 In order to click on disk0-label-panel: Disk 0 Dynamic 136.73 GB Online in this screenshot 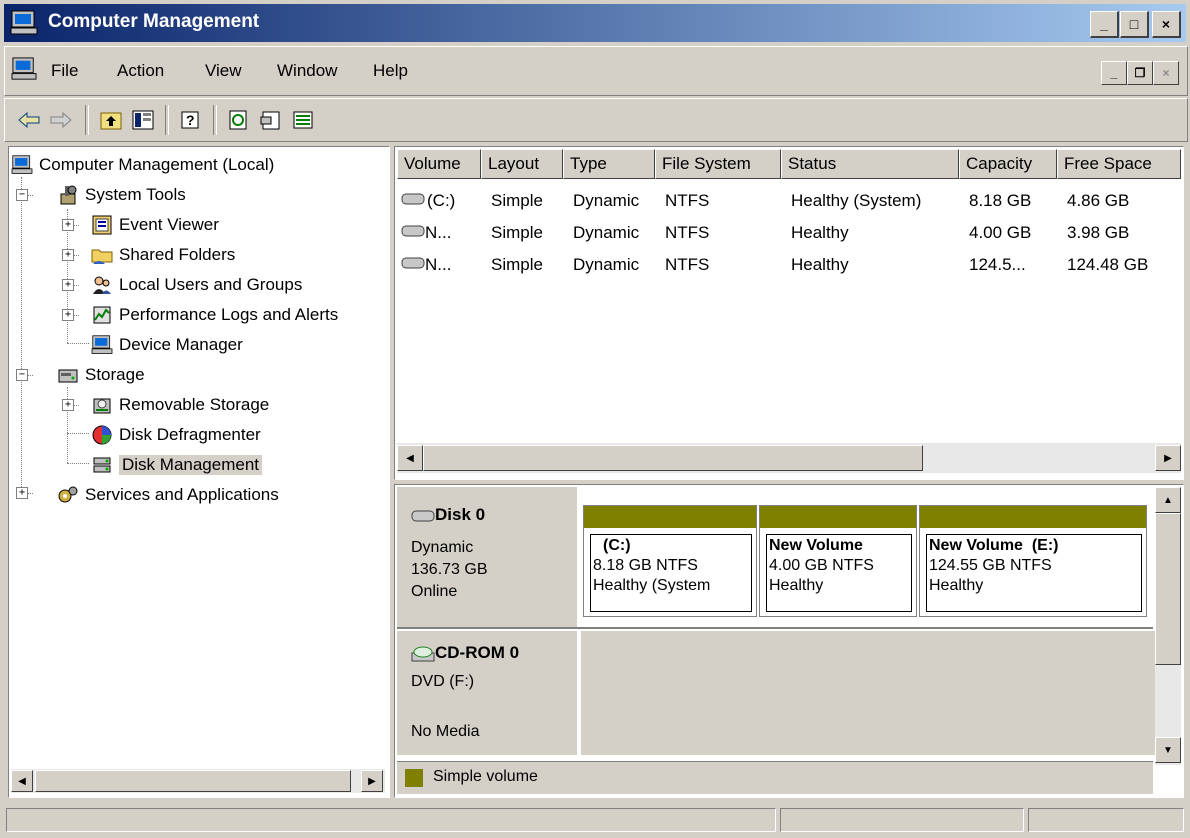, I will do `click(487, 557)`.